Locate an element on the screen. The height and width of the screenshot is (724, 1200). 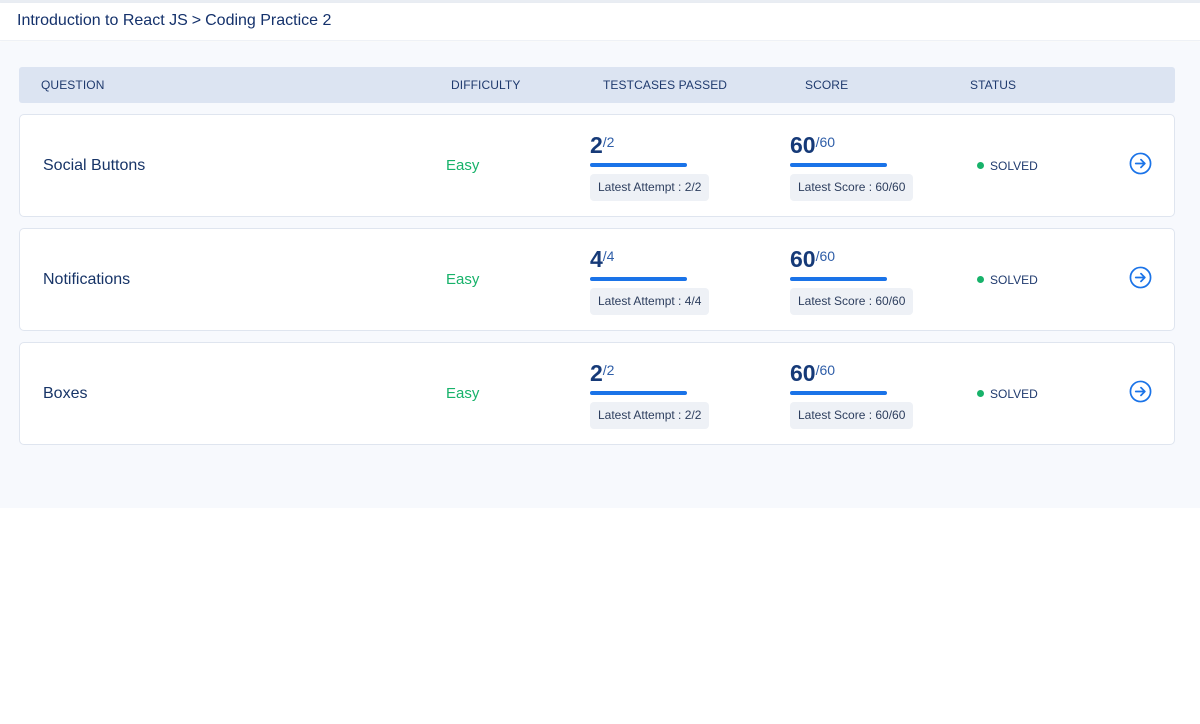
testcases-metric: 4/4 Latest Attempt : 4/4 is located at coordinates (650, 280).